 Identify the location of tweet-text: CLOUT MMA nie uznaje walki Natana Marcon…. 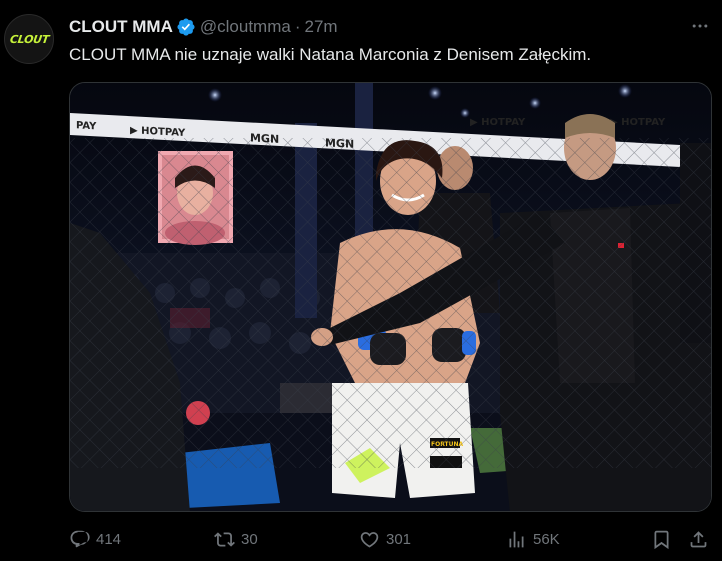
(330, 54).